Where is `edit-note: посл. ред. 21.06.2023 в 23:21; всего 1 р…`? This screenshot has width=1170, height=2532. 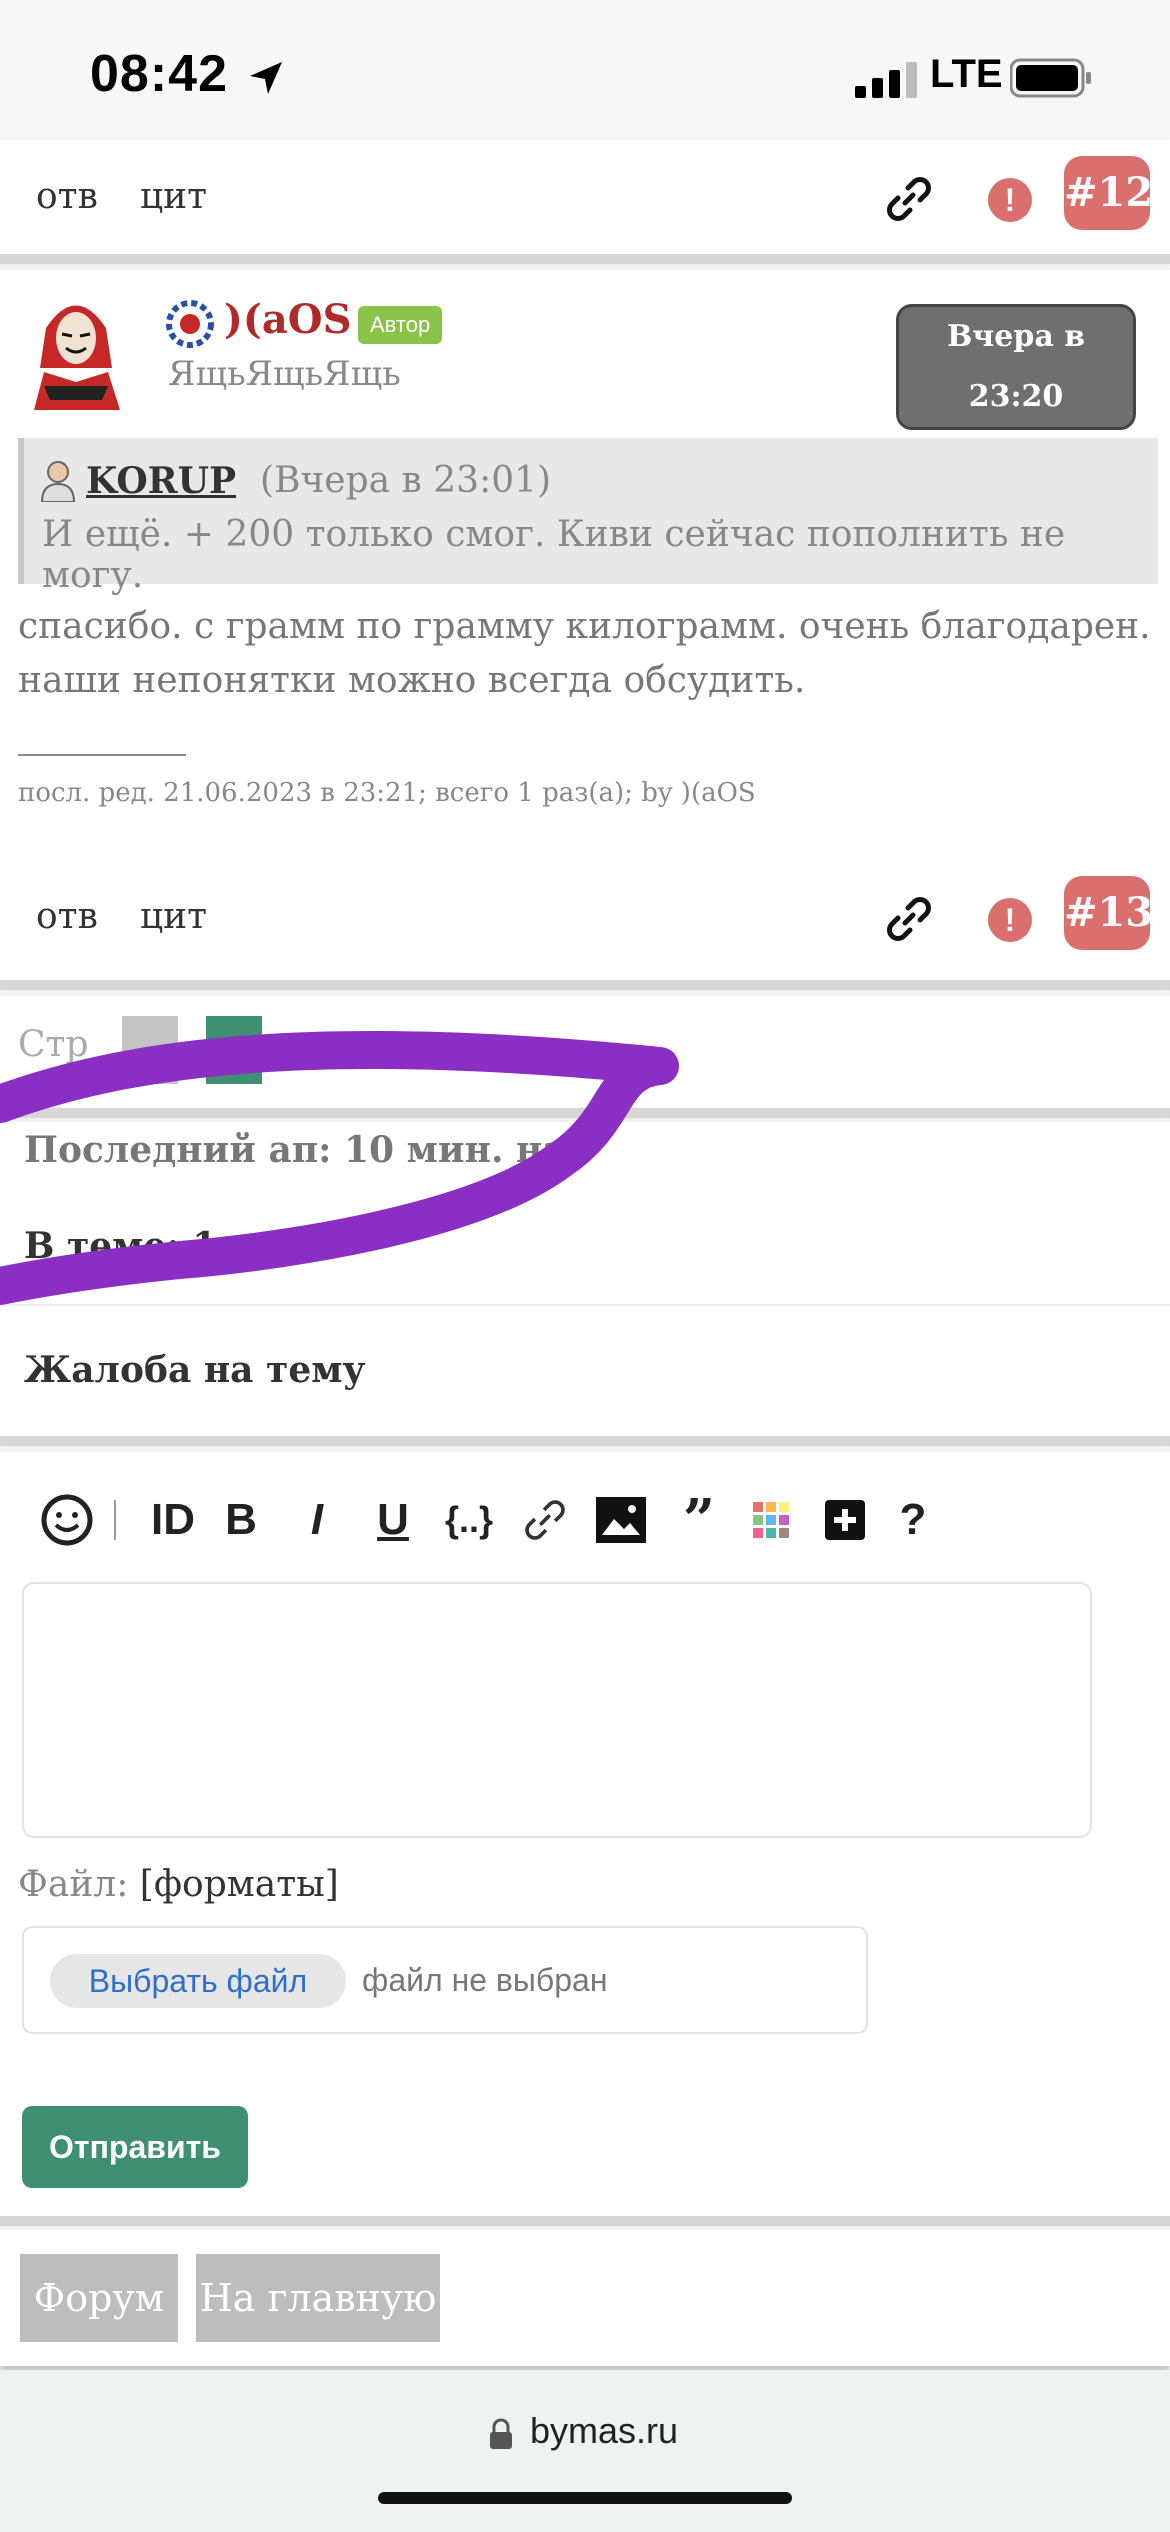
edit-note: посл. ред. 21.06.2023 в 23:21; всего 1 р… is located at coordinates (387, 793).